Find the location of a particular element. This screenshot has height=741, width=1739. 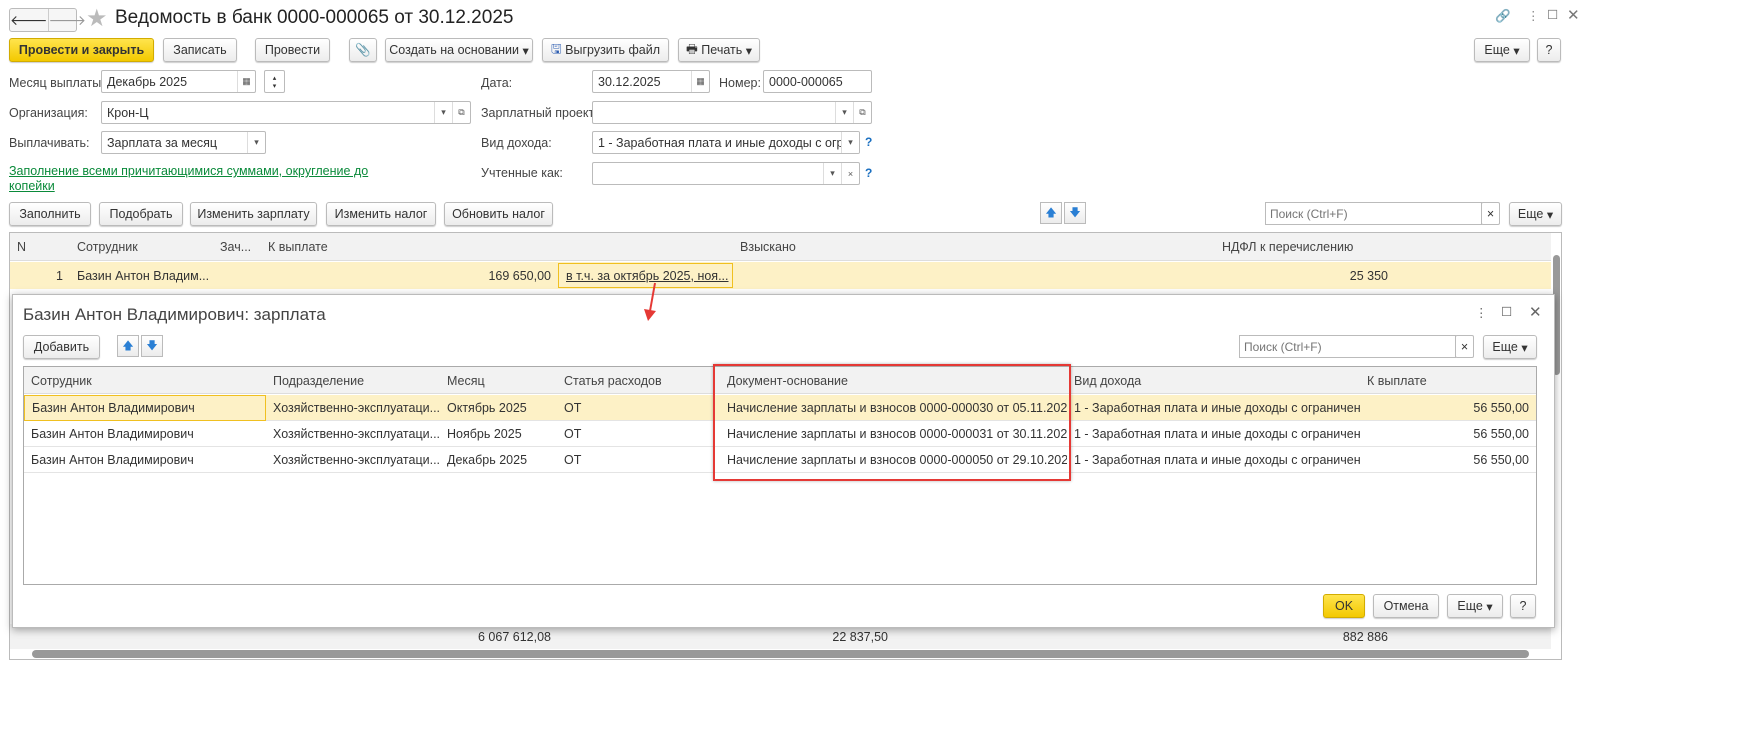

attachment-icon: 📎 is located at coordinates (363, 50).